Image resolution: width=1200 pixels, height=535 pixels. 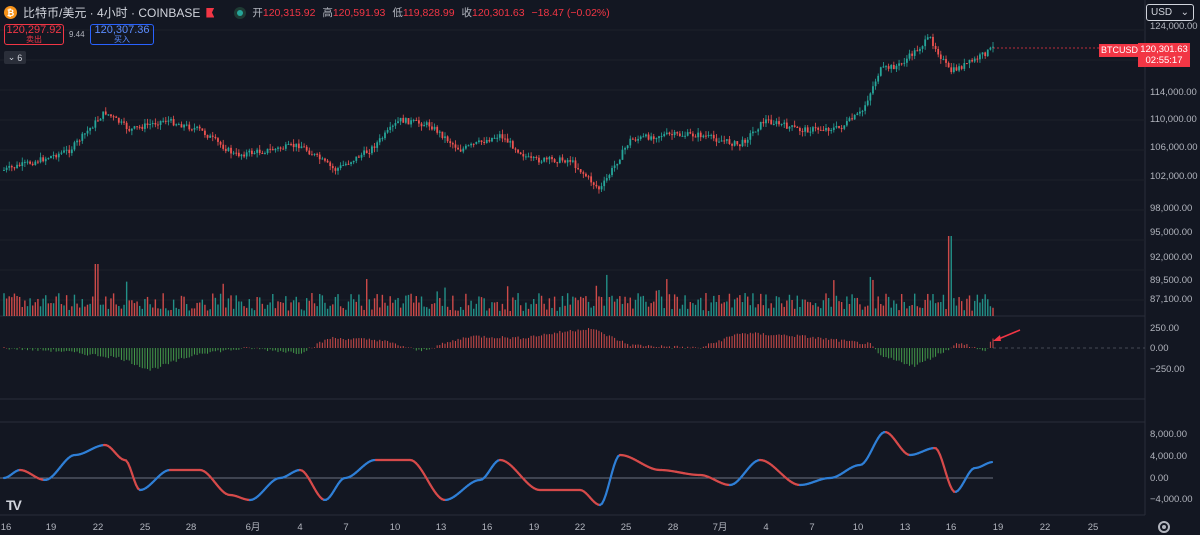 I want to click on price-tick: 98,000.00, so click(x=1171, y=208).